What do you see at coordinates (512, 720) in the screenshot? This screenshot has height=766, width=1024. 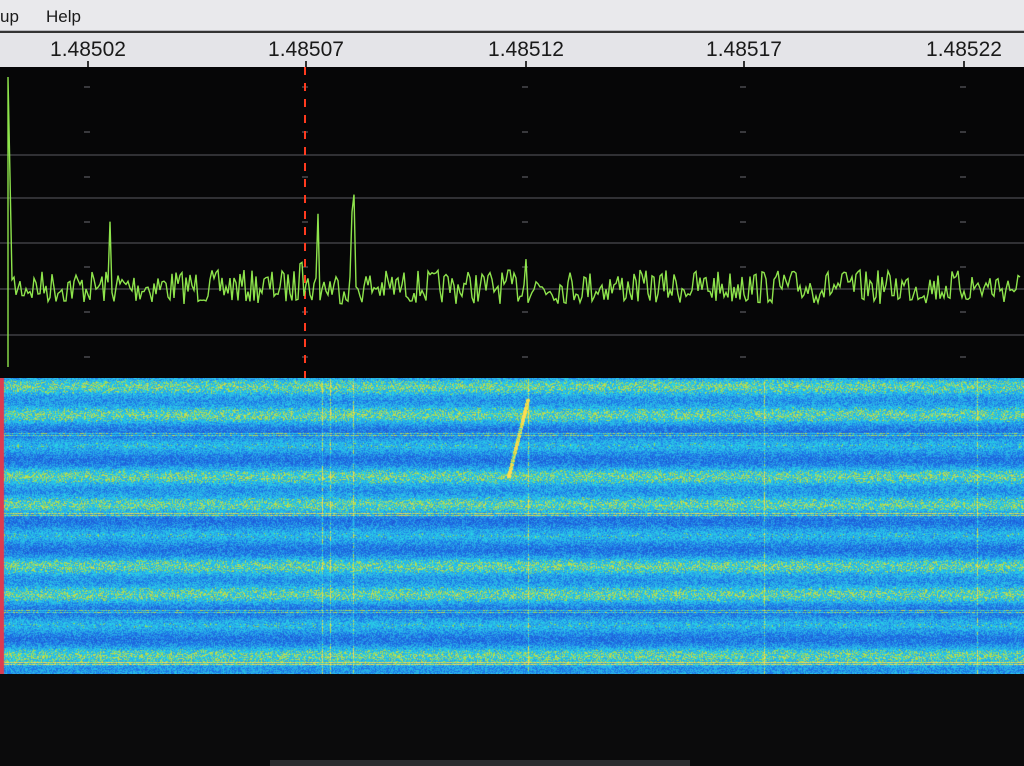 I see `bottom-area` at bounding box center [512, 720].